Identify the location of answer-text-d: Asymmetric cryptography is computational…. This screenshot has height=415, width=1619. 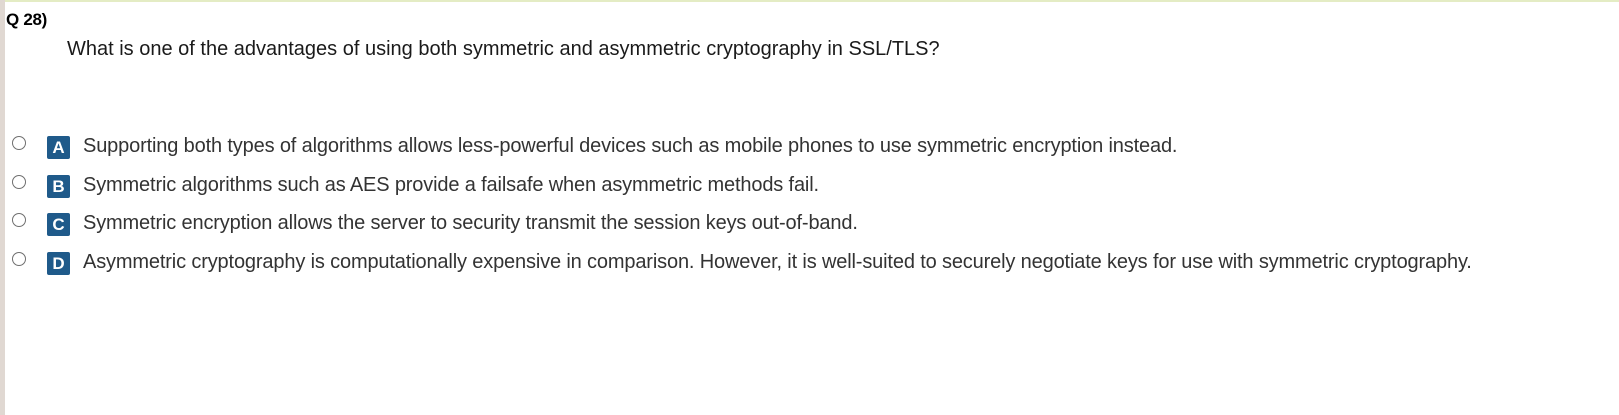
(777, 261).